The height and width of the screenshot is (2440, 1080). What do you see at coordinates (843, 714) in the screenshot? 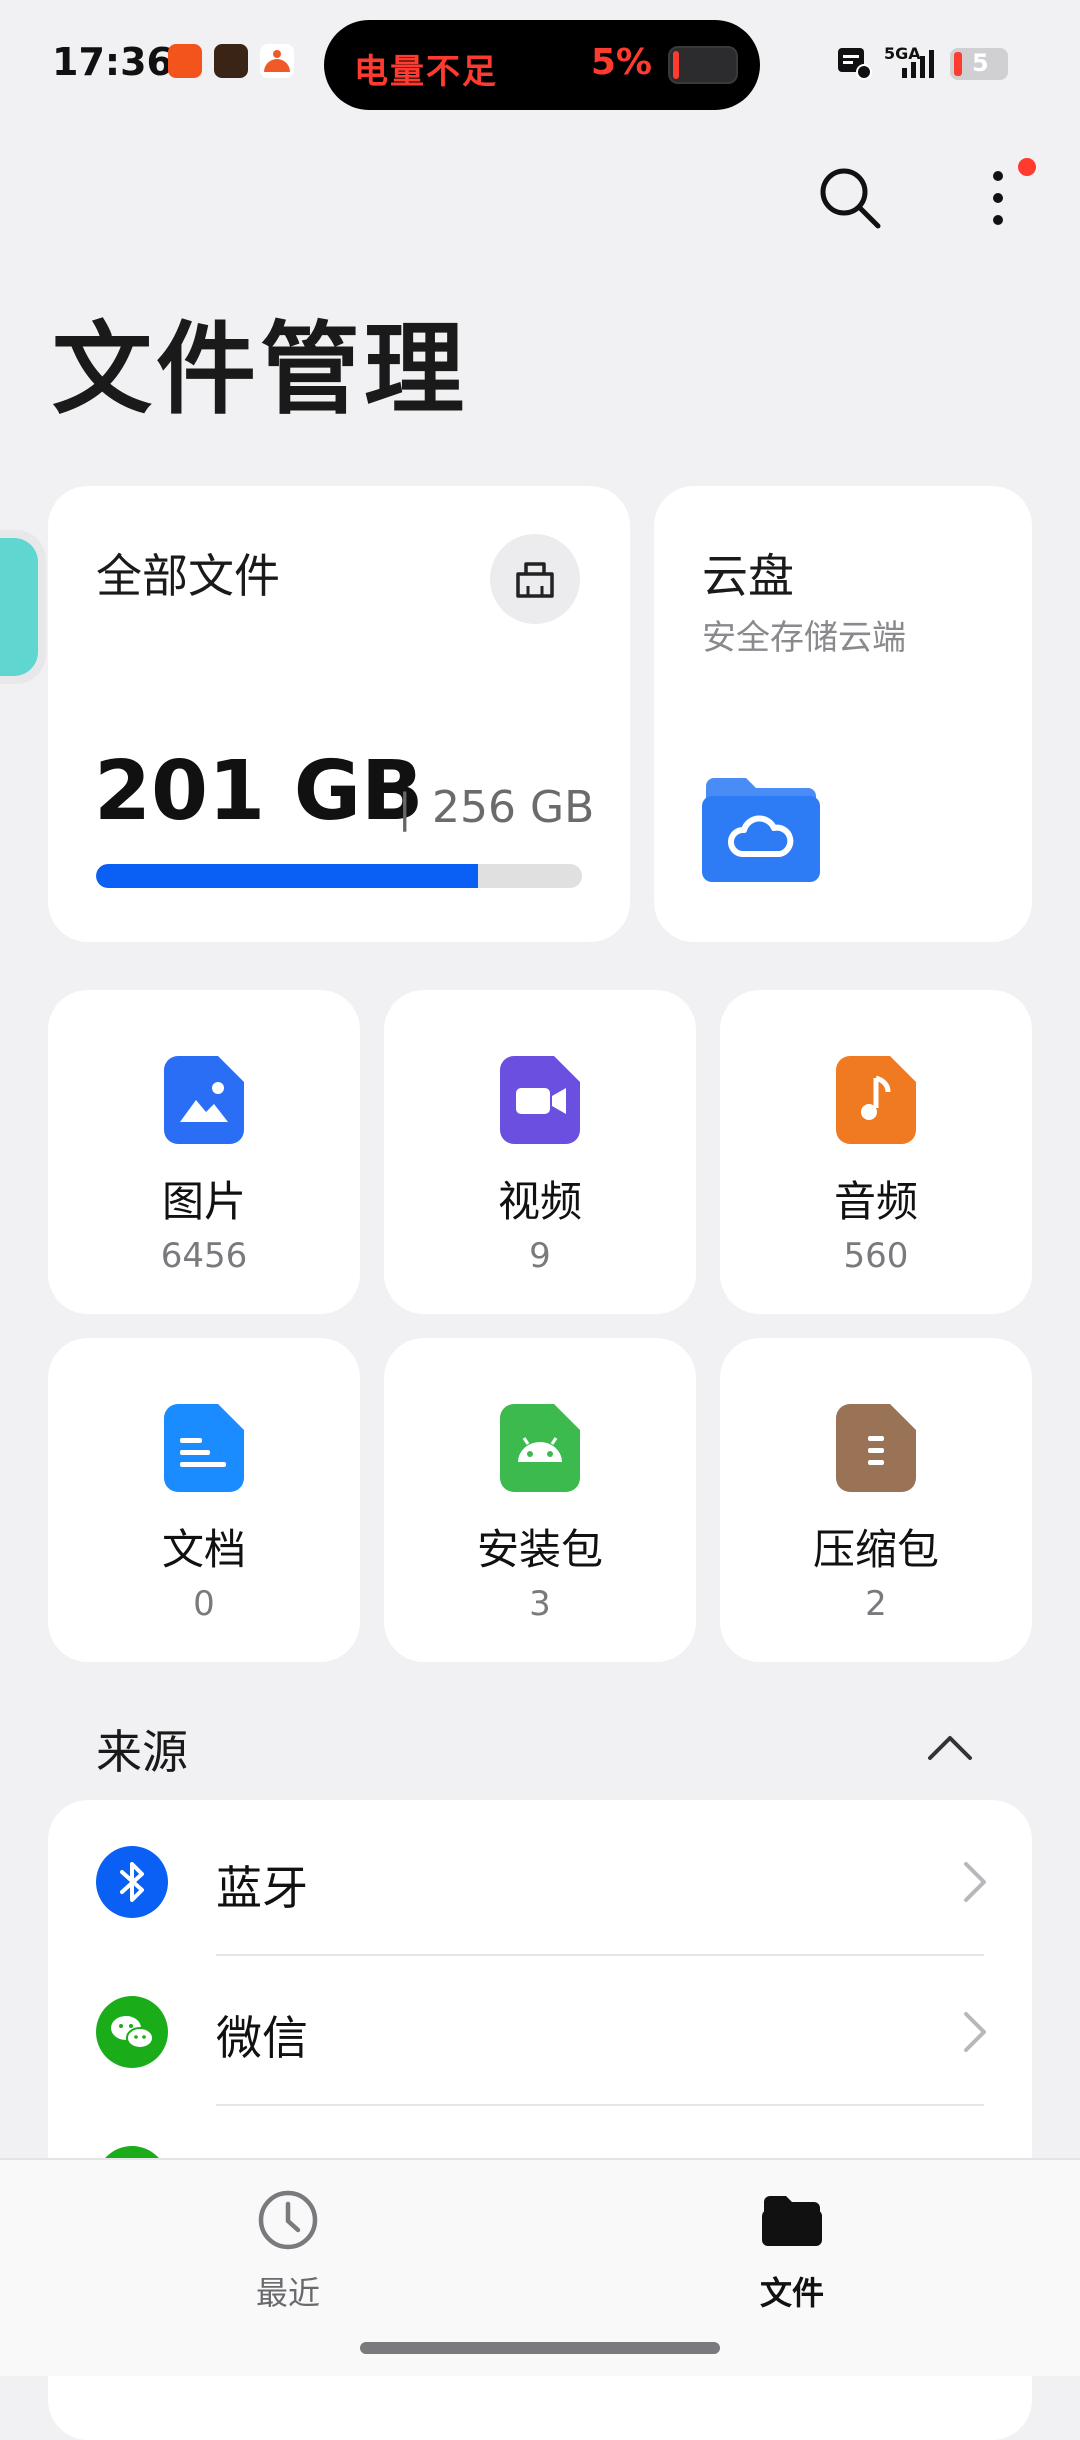
I see `cloud-drive-card: 云盘 安全存储云端` at bounding box center [843, 714].